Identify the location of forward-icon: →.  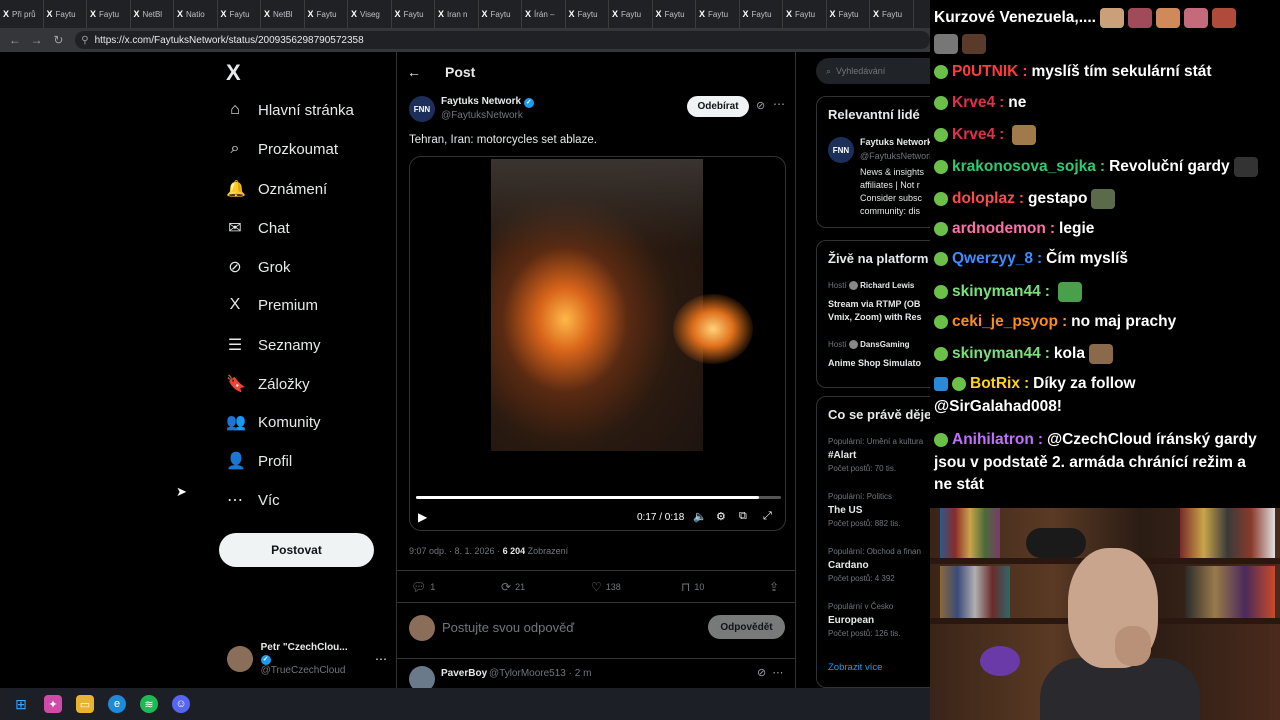
(37, 40).